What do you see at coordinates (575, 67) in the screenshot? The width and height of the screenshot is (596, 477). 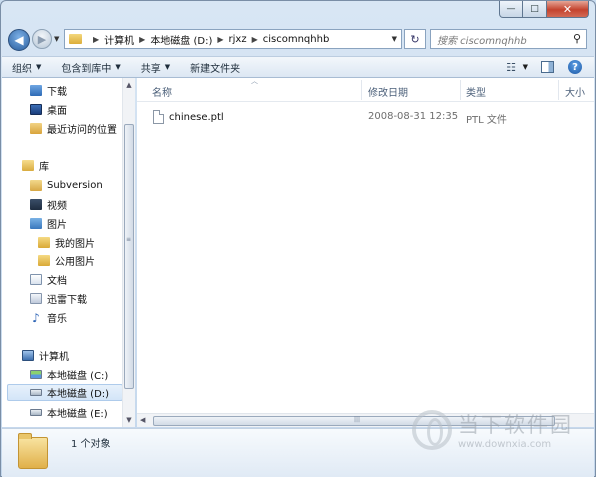 I see `help-icon: ?` at bounding box center [575, 67].